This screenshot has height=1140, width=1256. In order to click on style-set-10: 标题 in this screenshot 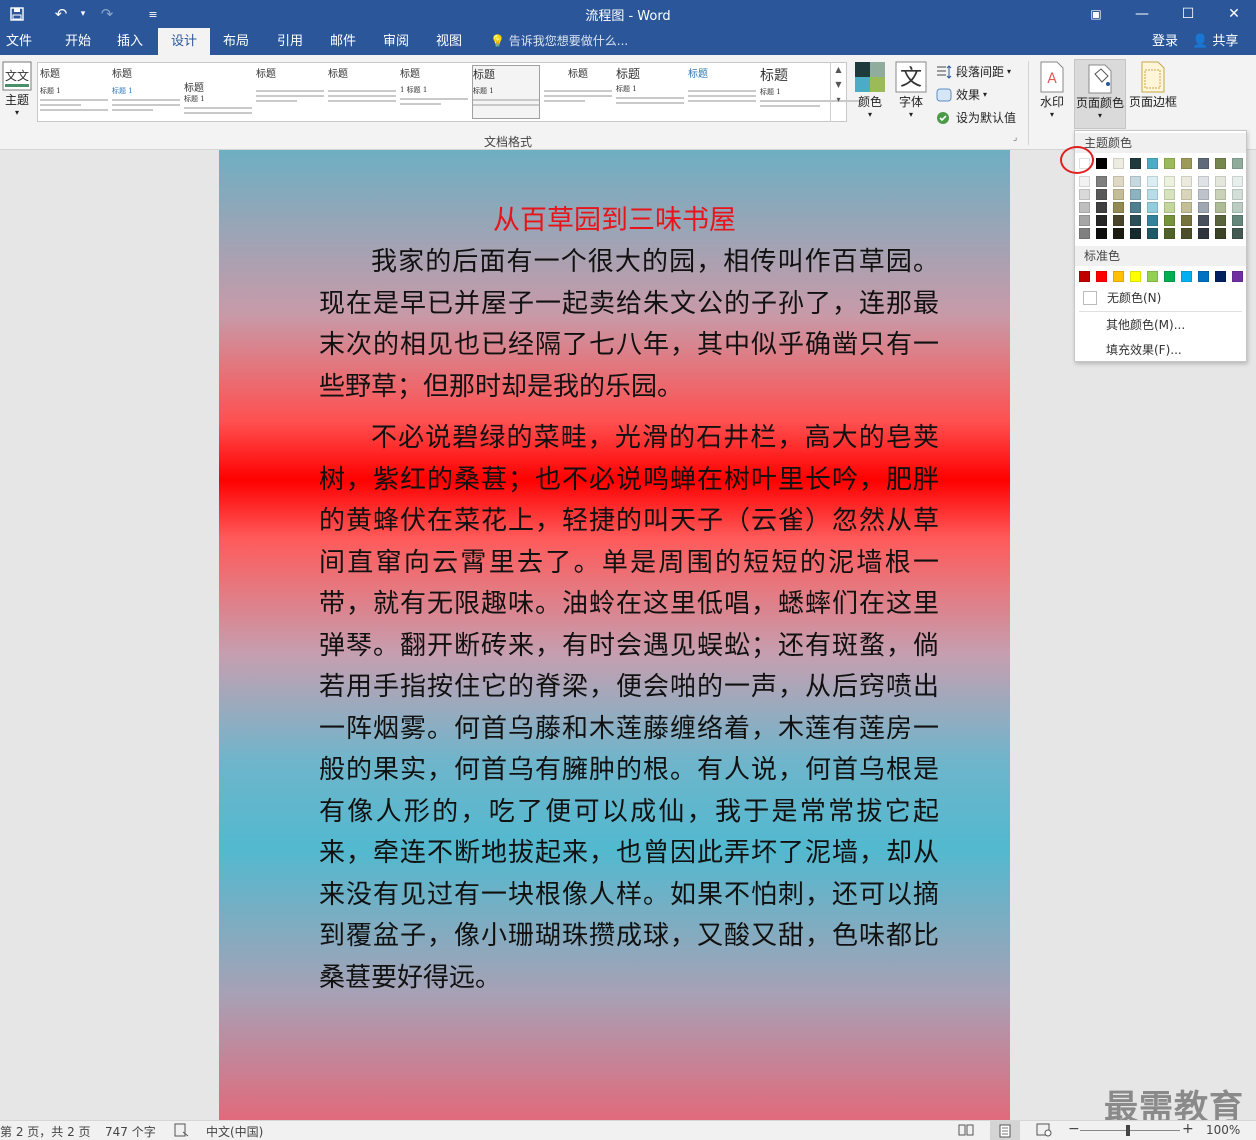, I will do `click(722, 92)`.